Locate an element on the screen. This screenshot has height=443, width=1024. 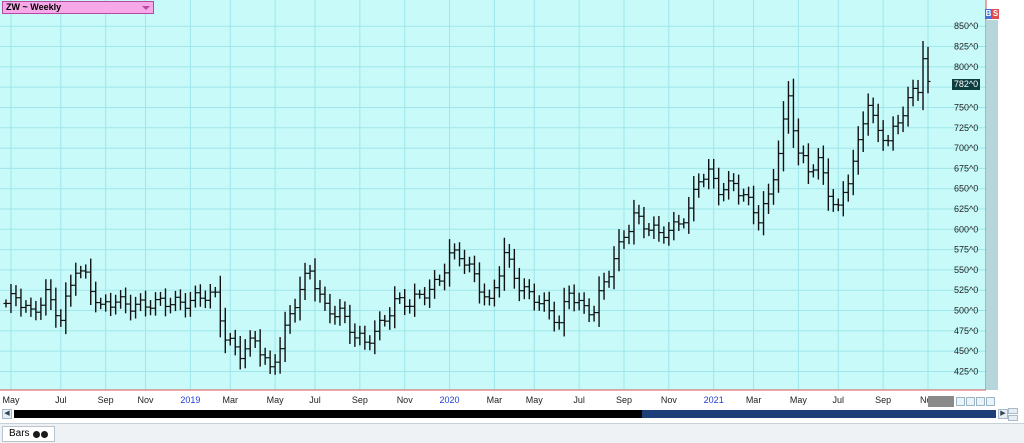
tab-label: Bars is located at coordinates (19, 433).